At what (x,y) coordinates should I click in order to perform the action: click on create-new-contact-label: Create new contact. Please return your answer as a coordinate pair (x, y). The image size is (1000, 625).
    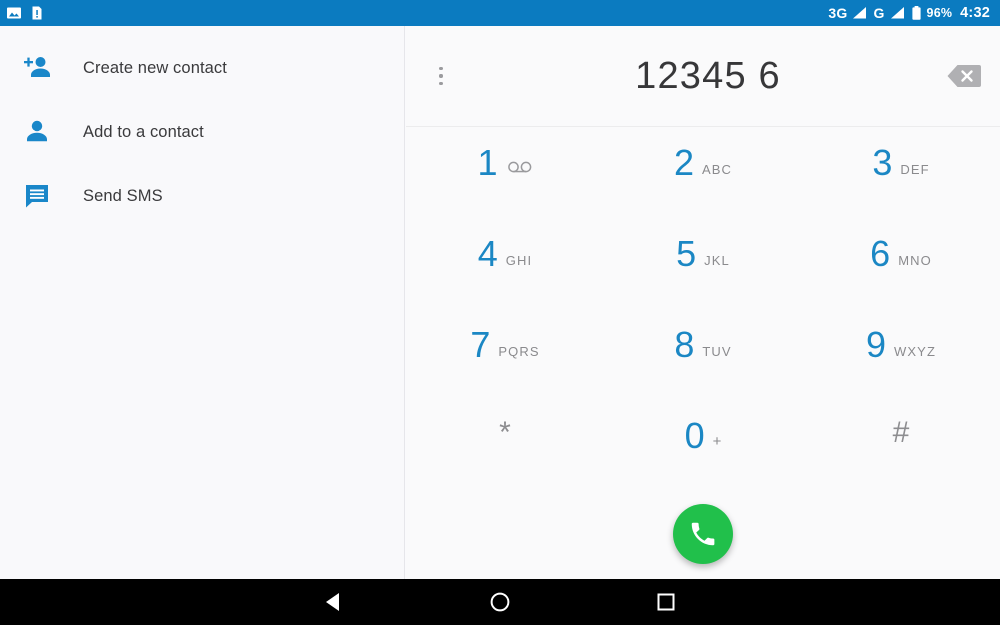
    Looking at the image, I should click on (155, 67).